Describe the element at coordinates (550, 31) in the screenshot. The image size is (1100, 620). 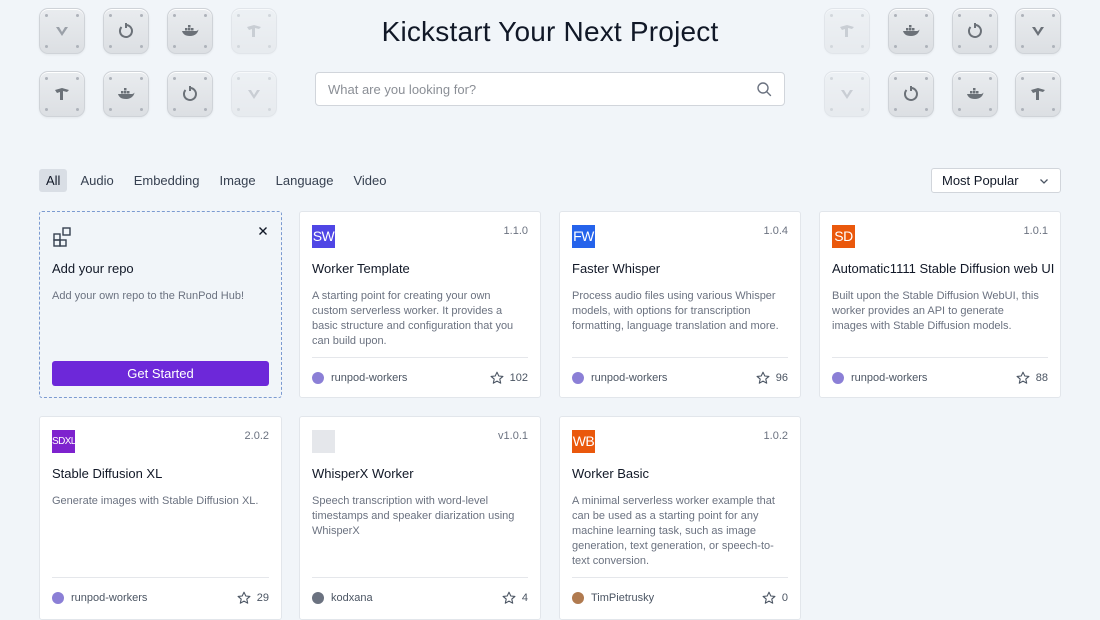
I see `page-title: Kickstart Your Next Project` at that location.